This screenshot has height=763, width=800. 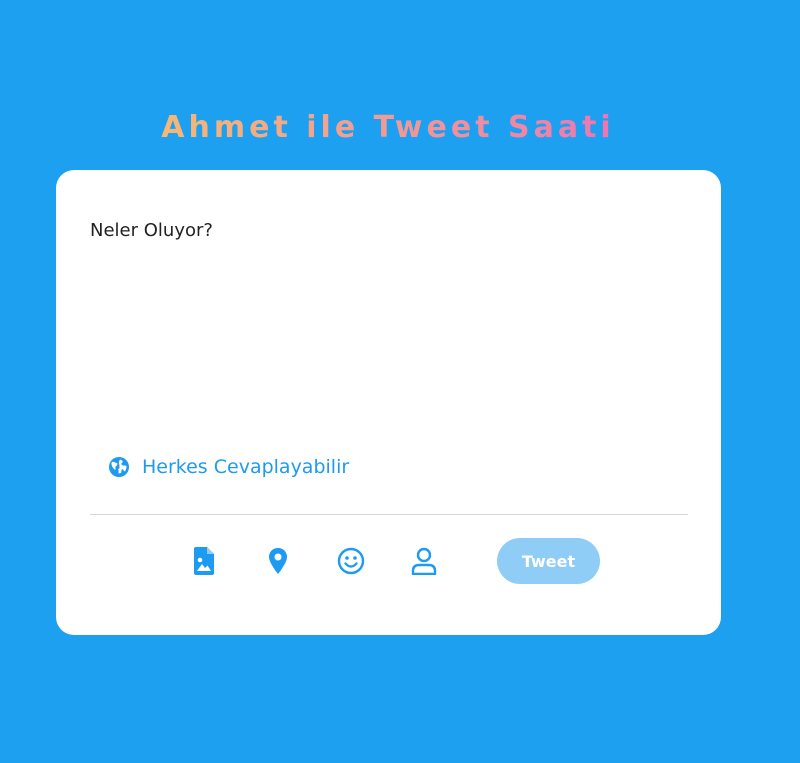 I want to click on reply-setting-button: Herkes Cevaplayabilir, so click(x=228, y=467).